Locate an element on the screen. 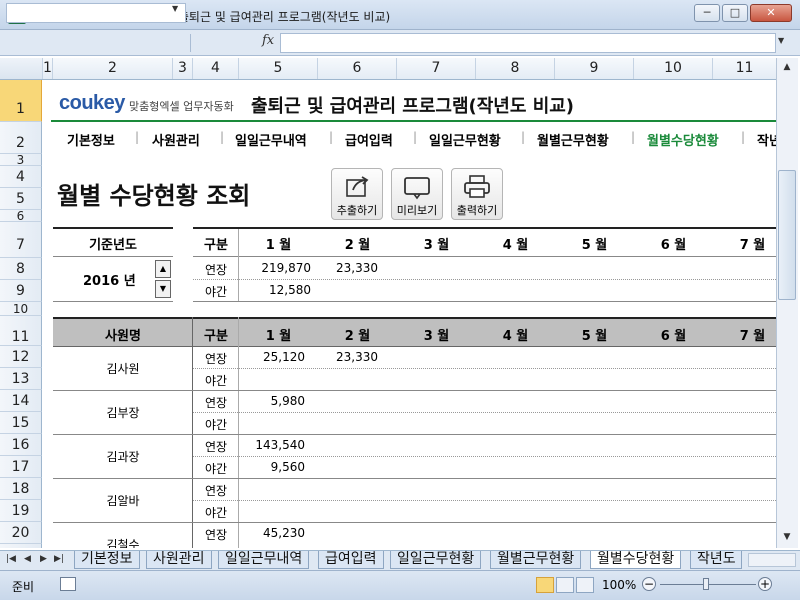 This screenshot has width=800, height=600. sheet-tab: 일일근무현황 is located at coordinates (436, 560).